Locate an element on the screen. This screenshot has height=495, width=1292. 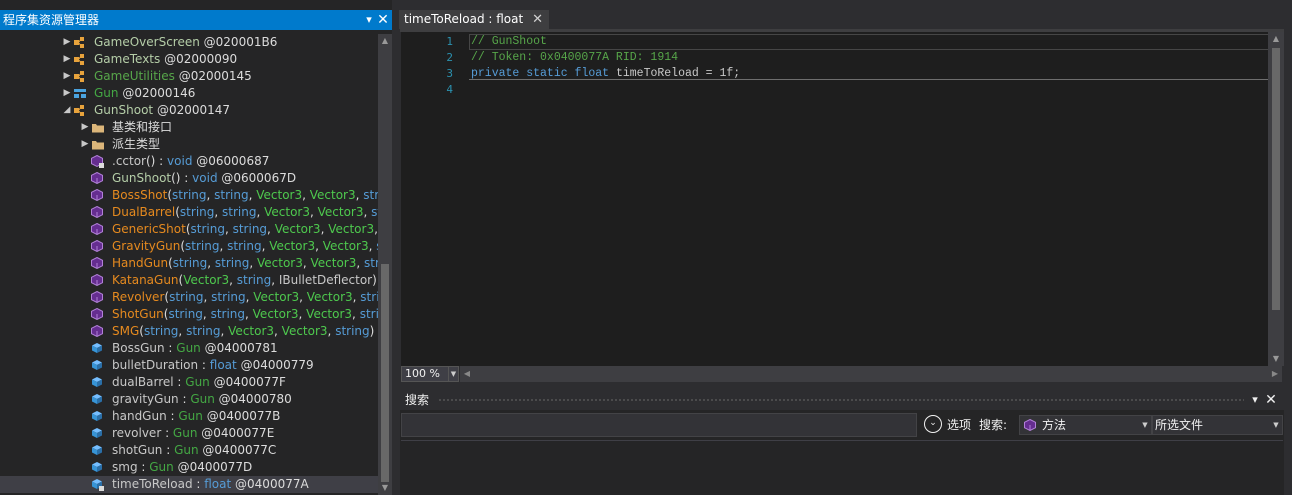
code-line: // Token: 0x0400077A RID: 1914 is located at coordinates (575, 57).